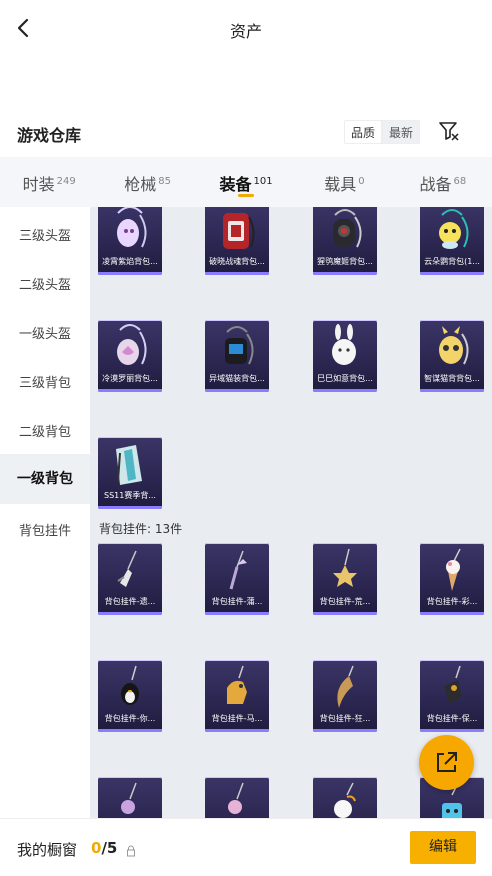 The image size is (492, 876). What do you see at coordinates (235, 184) in the screenshot?
I see `tab-label: 装备` at bounding box center [235, 184].